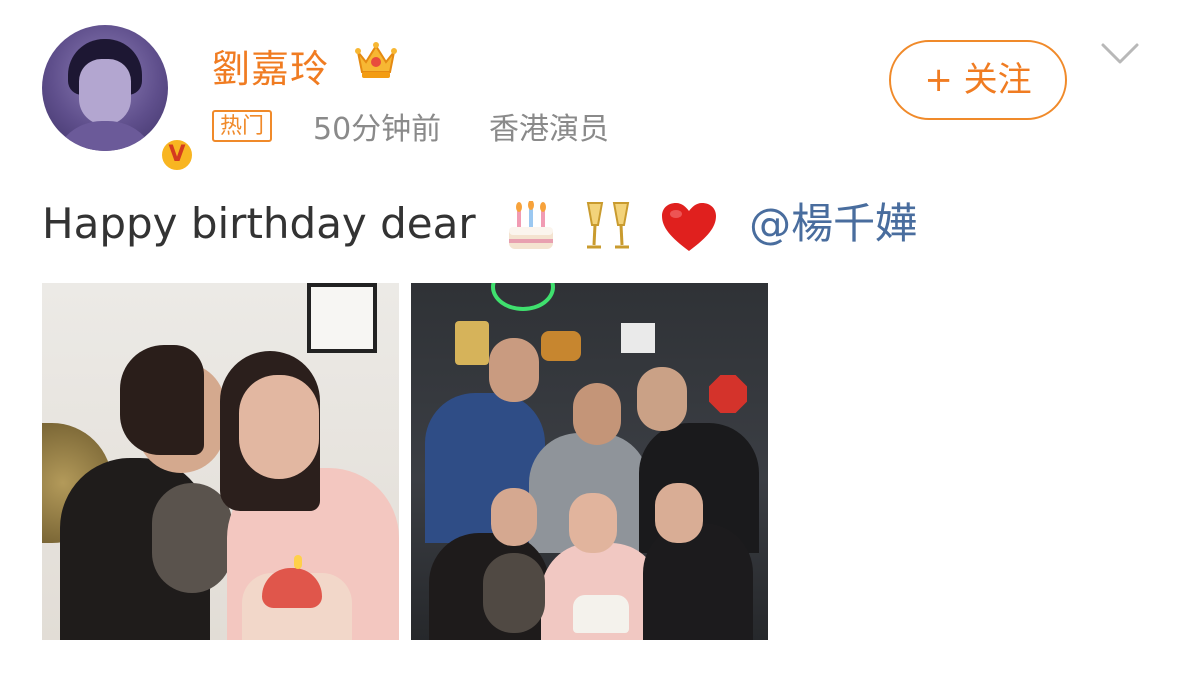 This screenshot has height=676, width=1179. Describe the element at coordinates (978, 80) in the screenshot. I see `follow-button: + 关注` at that location.